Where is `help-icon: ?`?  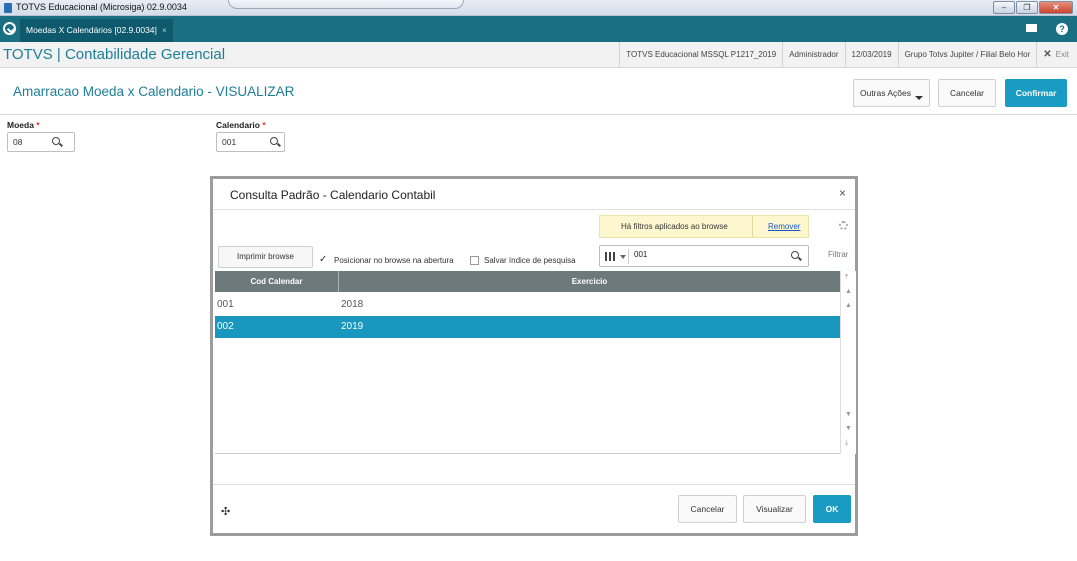 help-icon: ? is located at coordinates (1062, 29).